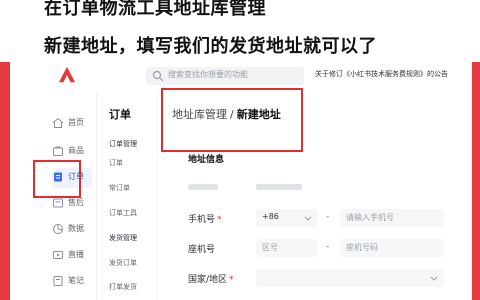 The width and height of the screenshot is (480, 300). I want to click on search-input: 搜索查找你想要的功能, so click(225, 76).